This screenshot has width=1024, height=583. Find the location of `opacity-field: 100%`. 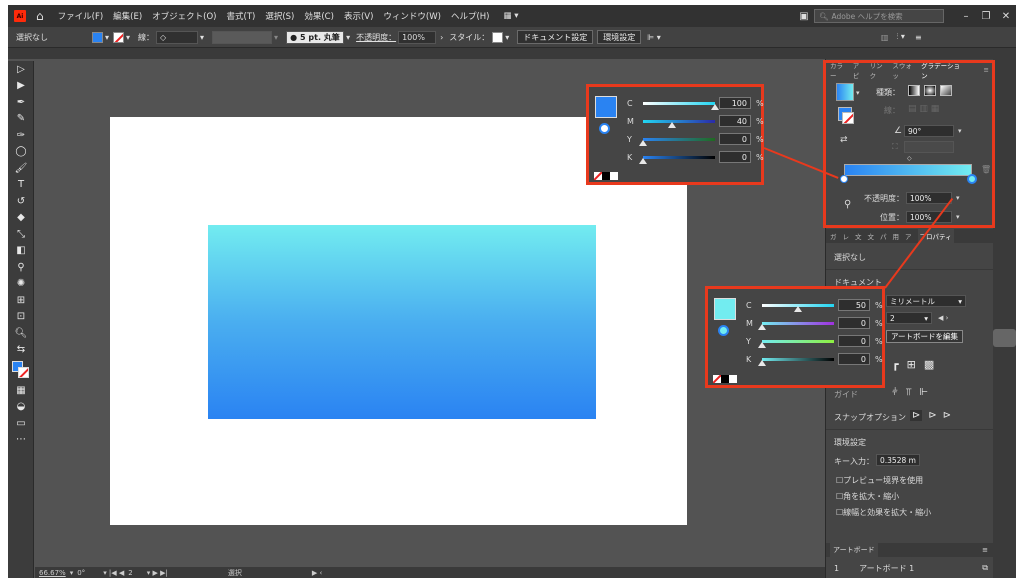

opacity-field: 100% is located at coordinates (417, 37).